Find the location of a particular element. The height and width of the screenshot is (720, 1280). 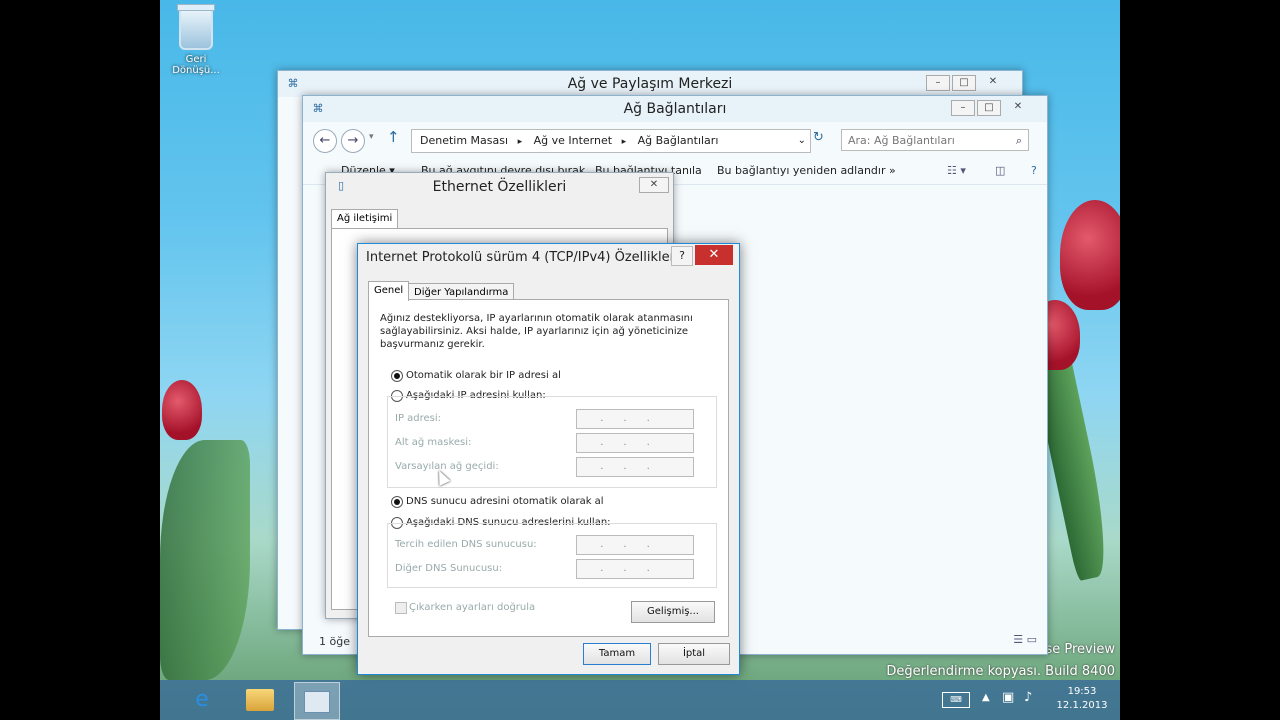

tab-general: Genel is located at coordinates (389, 291).